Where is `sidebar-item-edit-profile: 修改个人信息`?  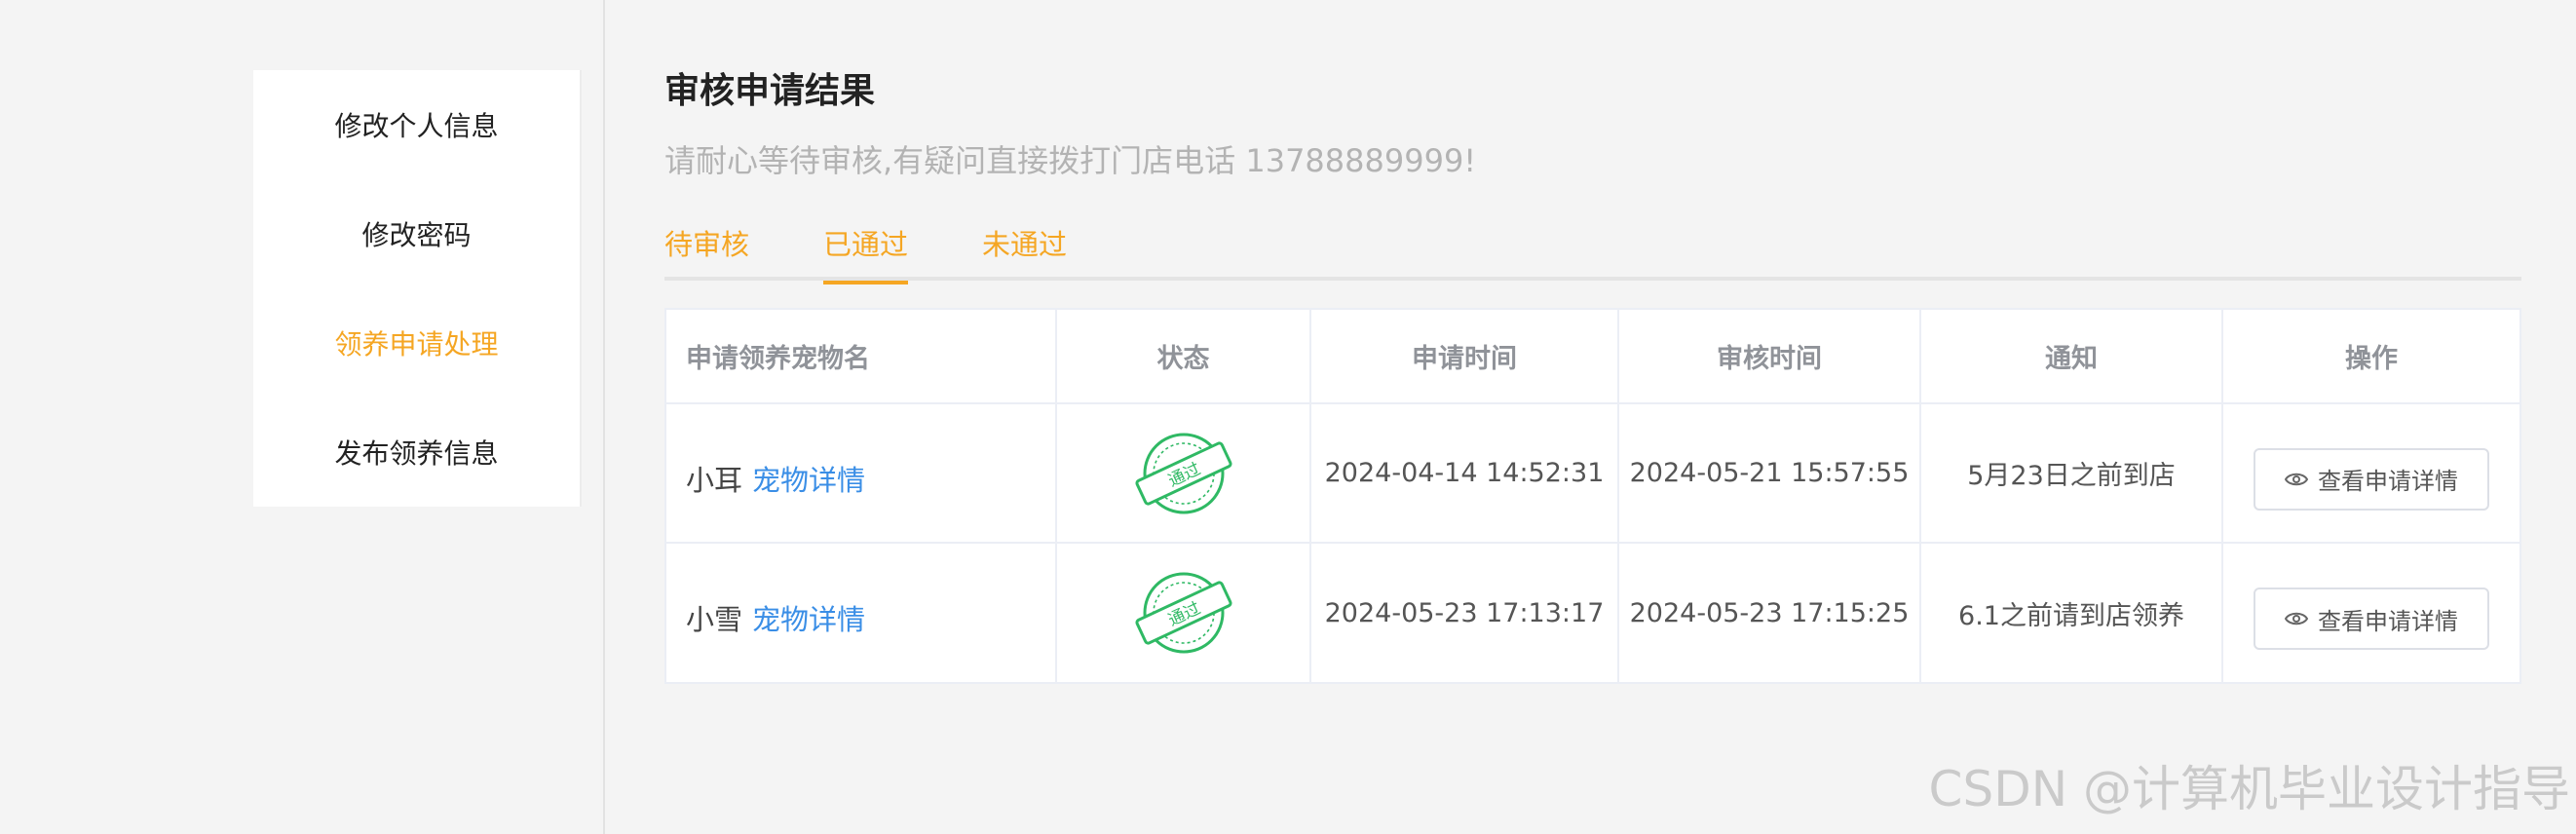
sidebar-item-edit-profile: 修改个人信息 is located at coordinates (416, 125).